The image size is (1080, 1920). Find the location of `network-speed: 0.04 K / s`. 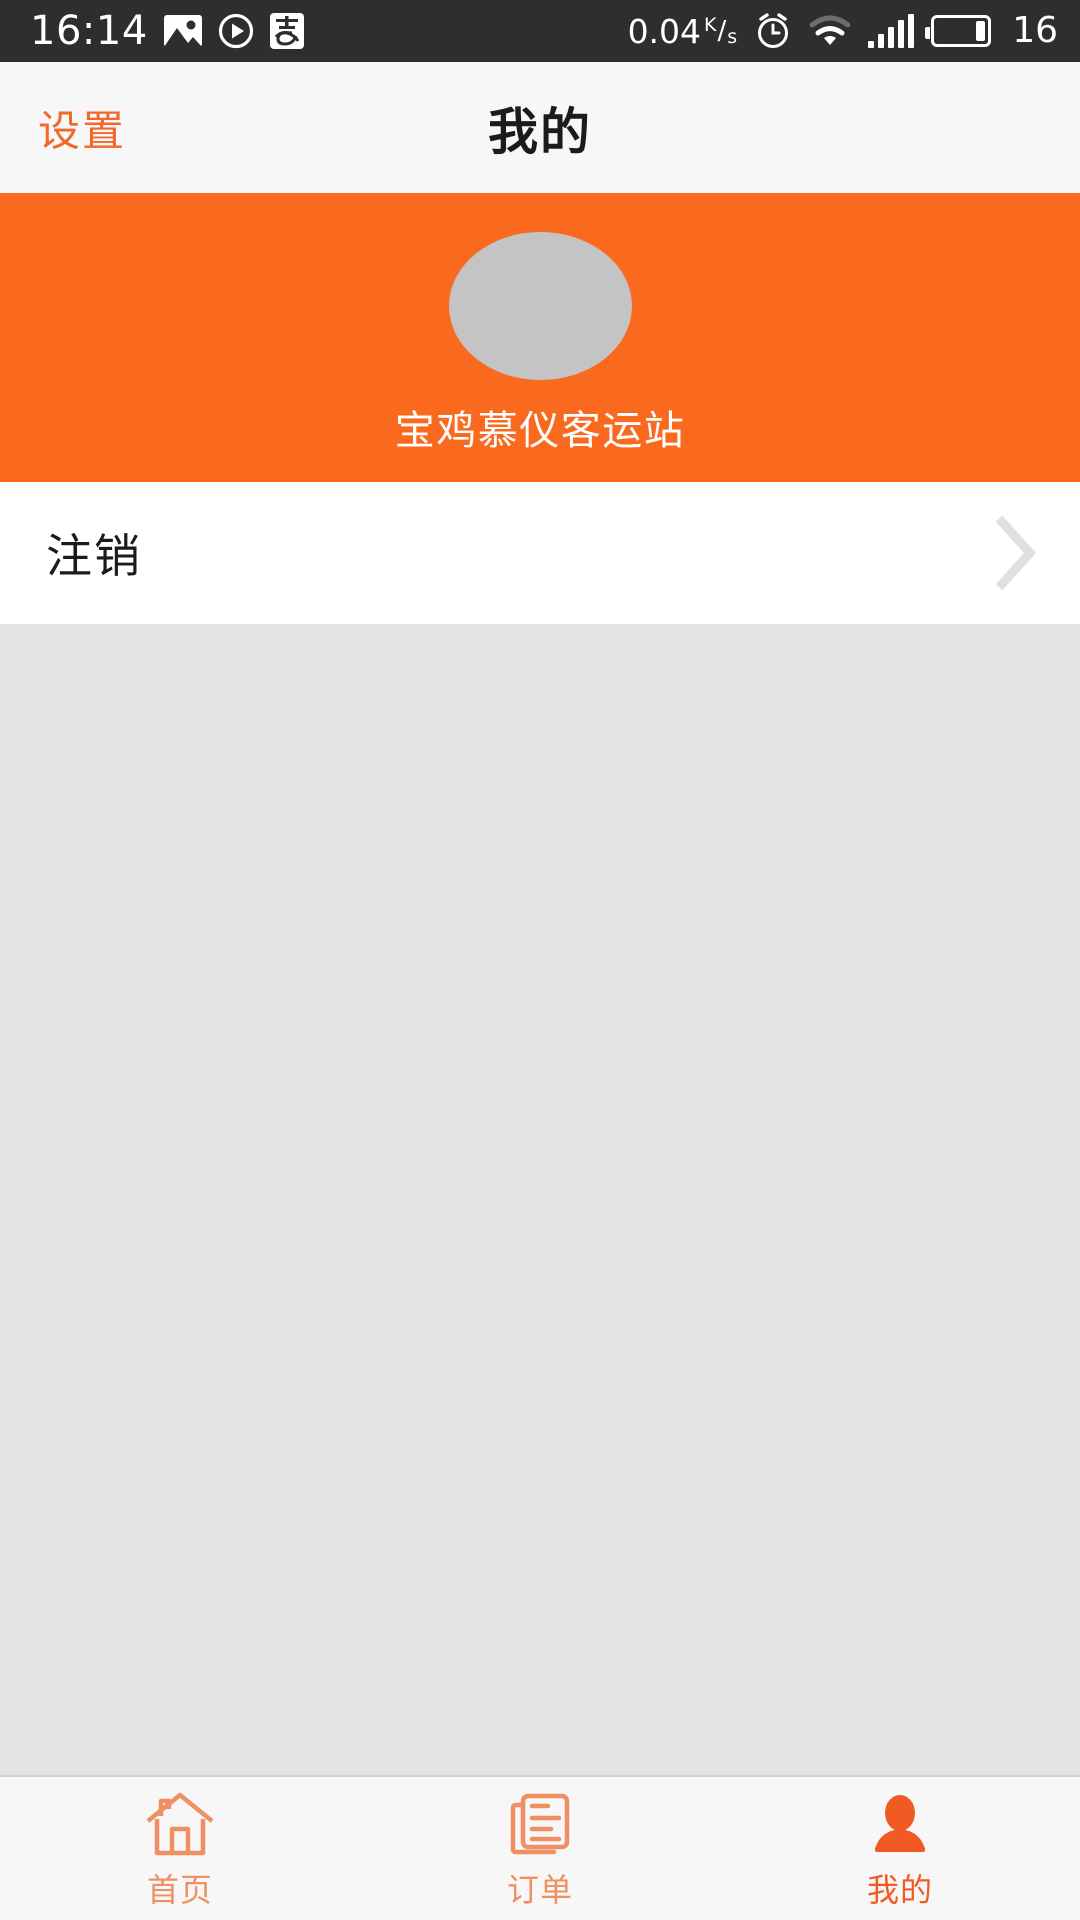

network-speed: 0.04 K / s is located at coordinates (683, 31).